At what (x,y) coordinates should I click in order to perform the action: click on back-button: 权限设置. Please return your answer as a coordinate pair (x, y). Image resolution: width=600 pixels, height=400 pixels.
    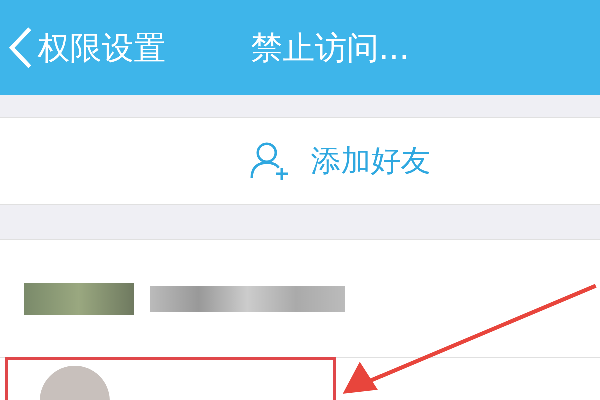
    Looking at the image, I should click on (87, 48).